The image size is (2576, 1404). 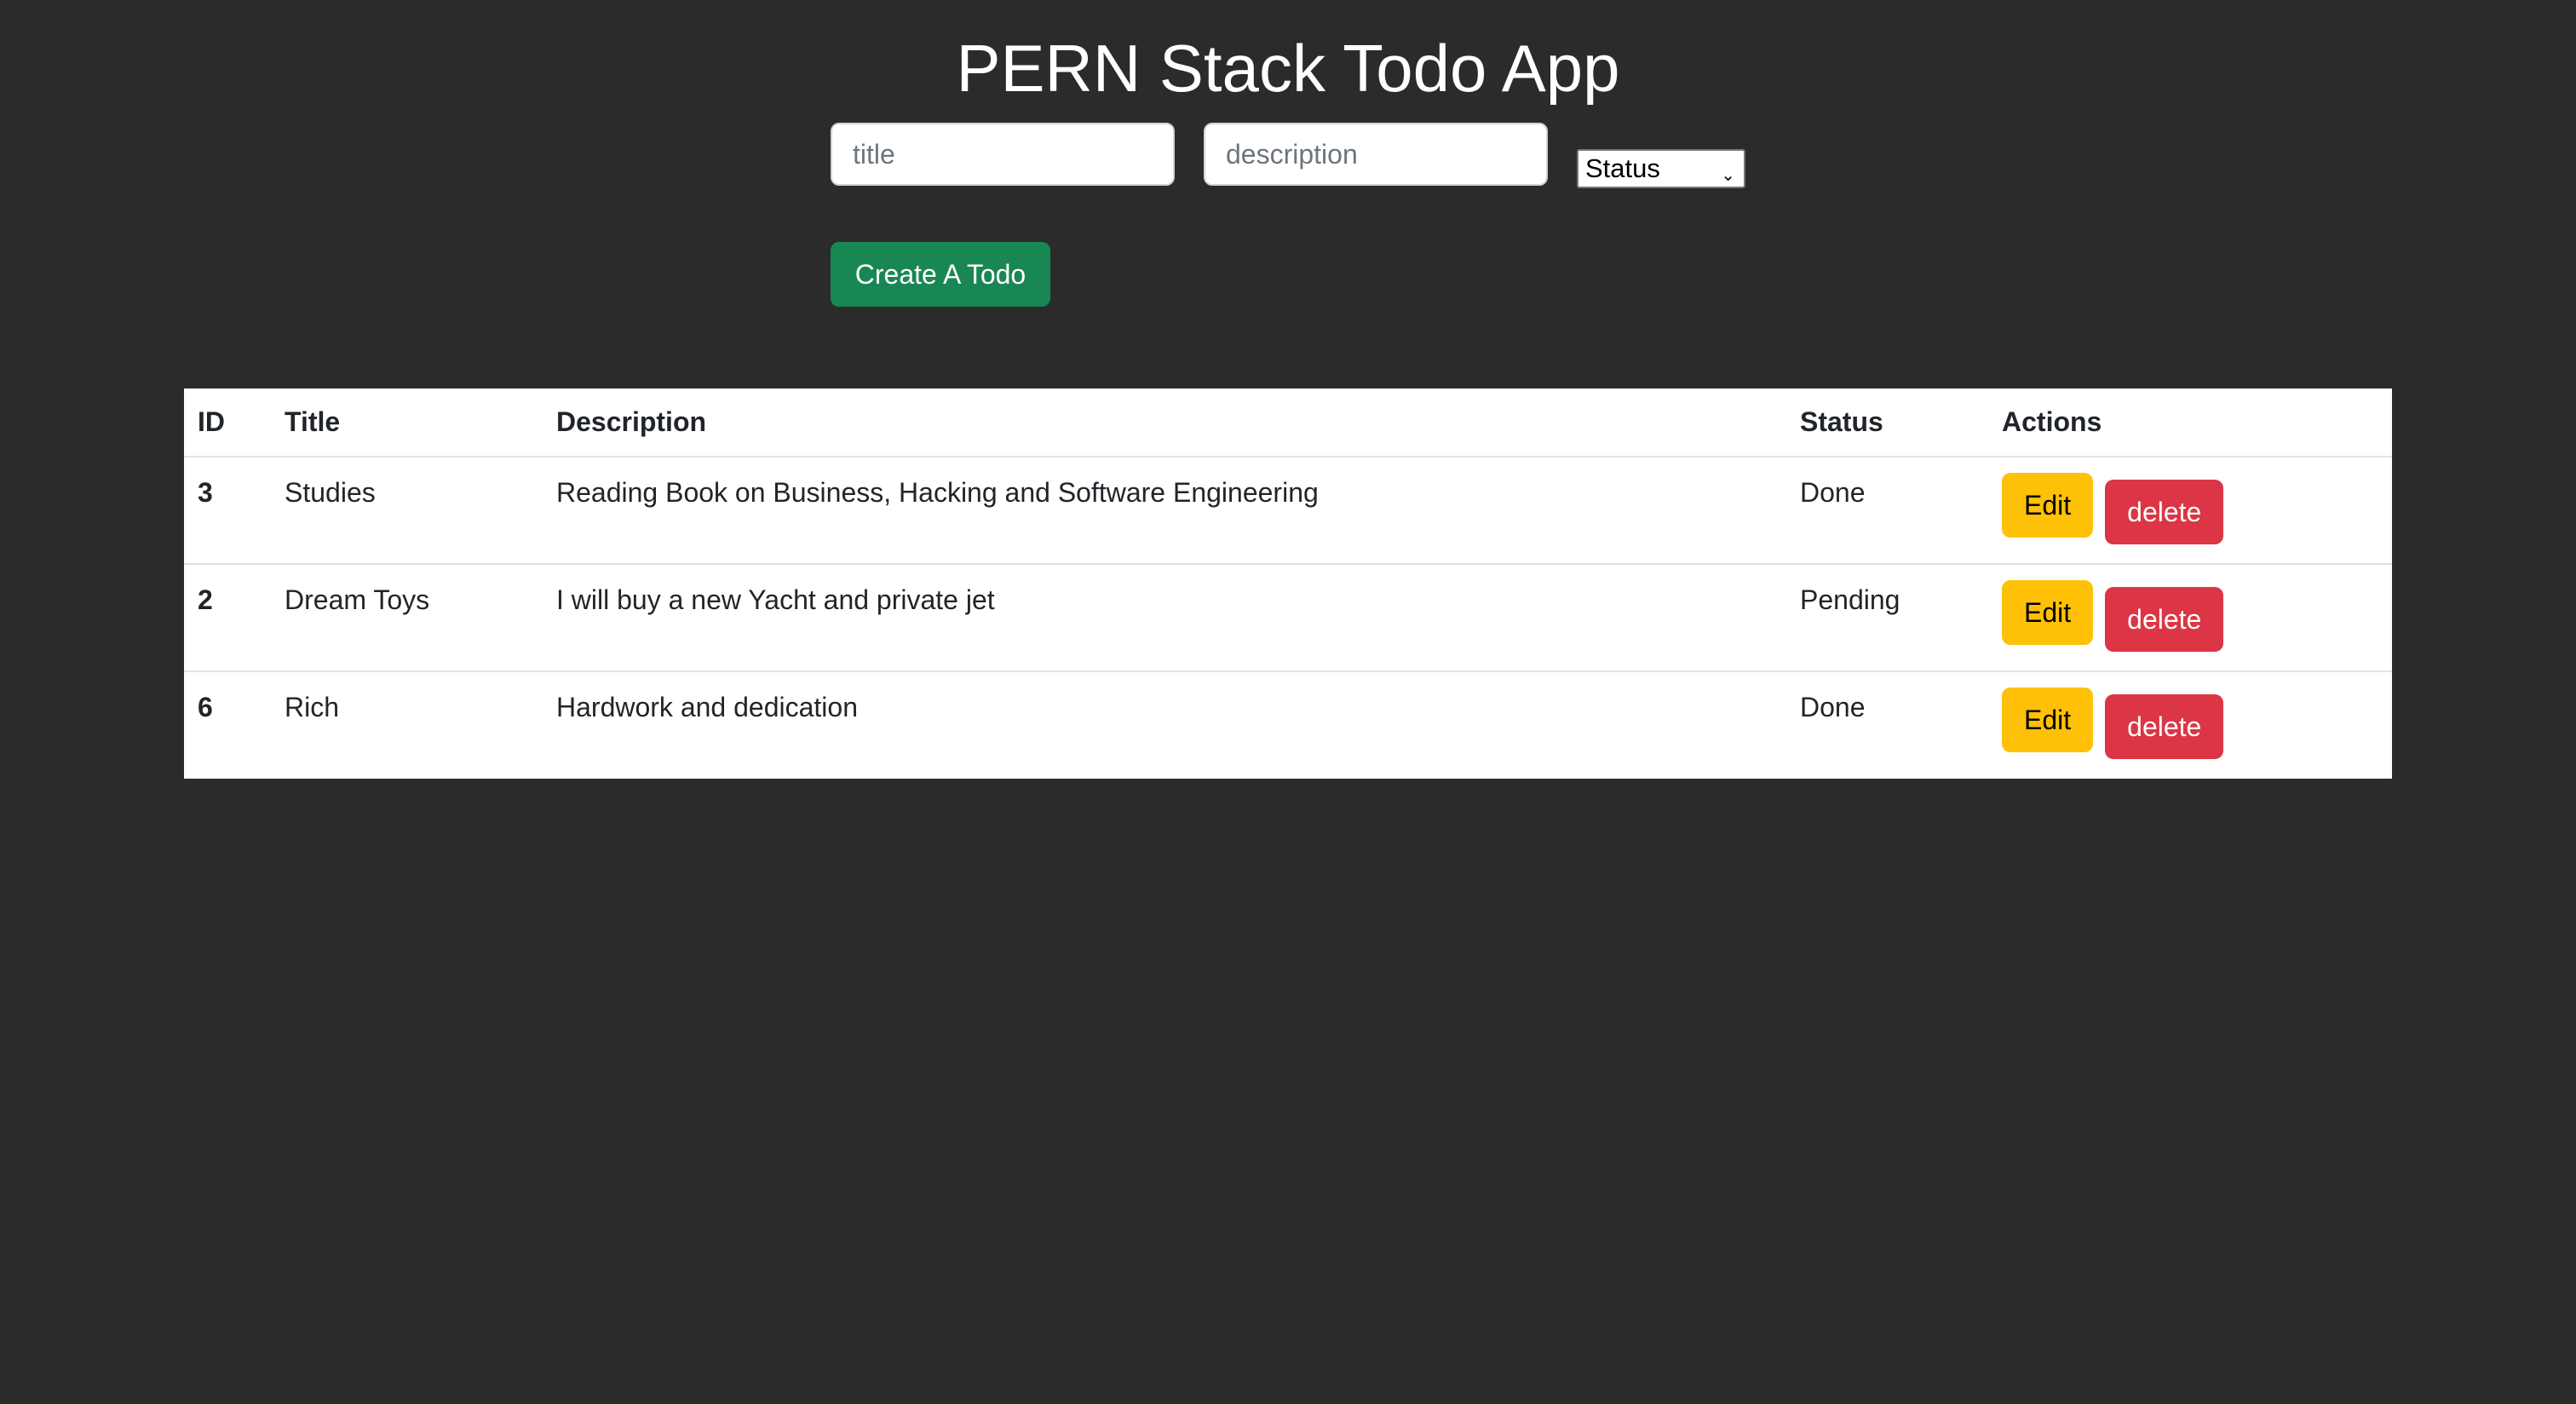 I want to click on page-title: PERN Stack Todo App, so click(x=1288, y=68).